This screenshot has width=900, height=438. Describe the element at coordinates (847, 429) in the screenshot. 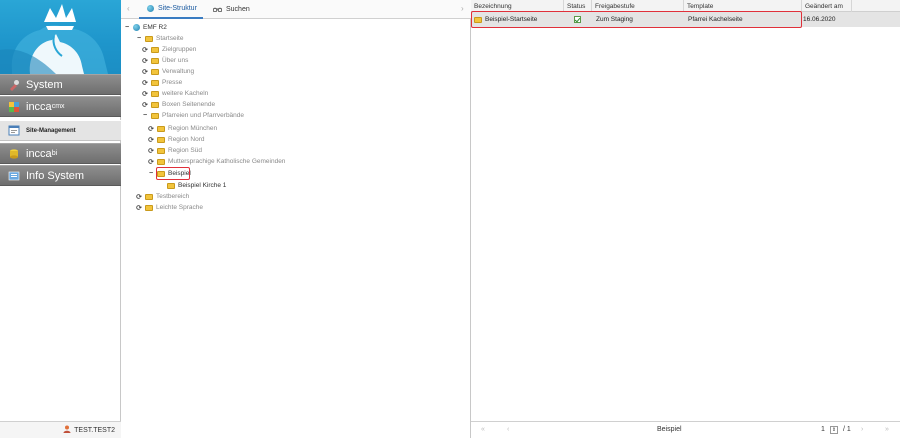

I see `page-total: / 1` at that location.